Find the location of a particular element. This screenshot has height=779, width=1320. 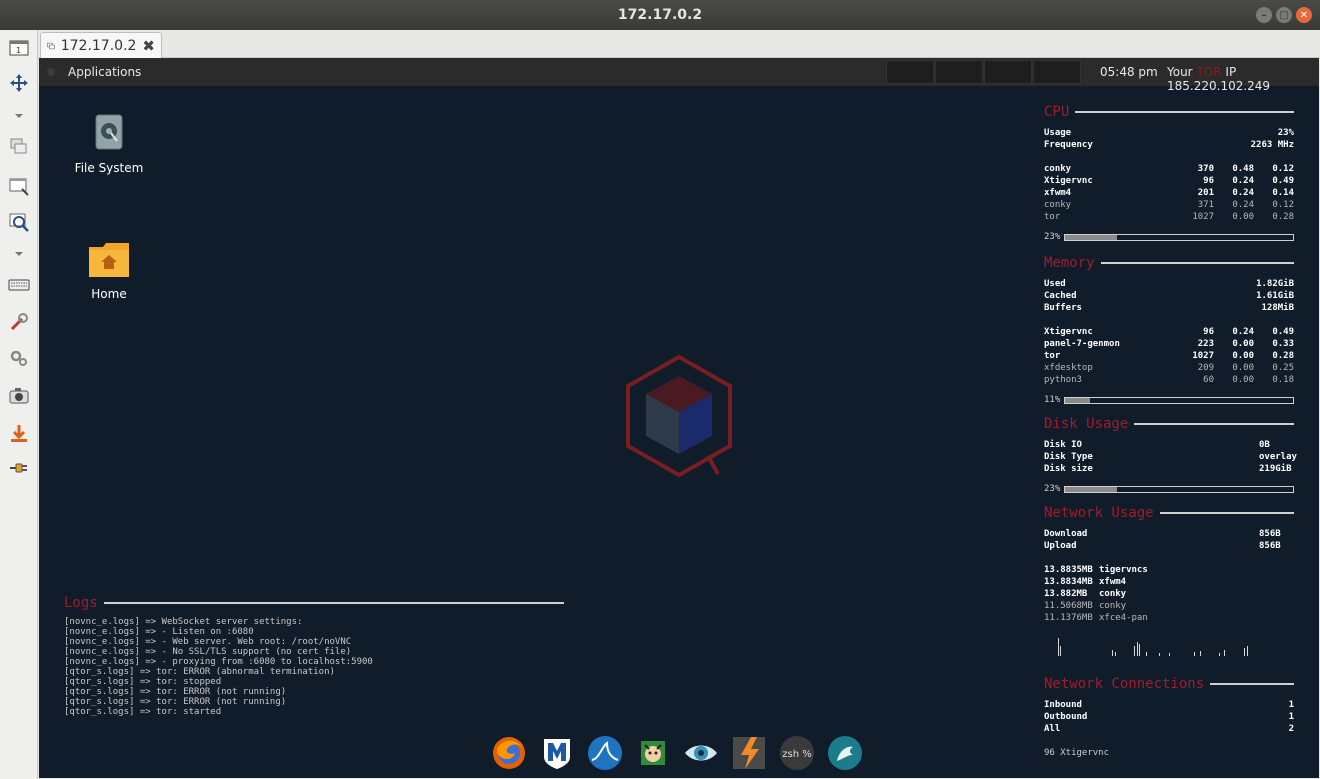

net-download-label: Download is located at coordinates (1066, 534).